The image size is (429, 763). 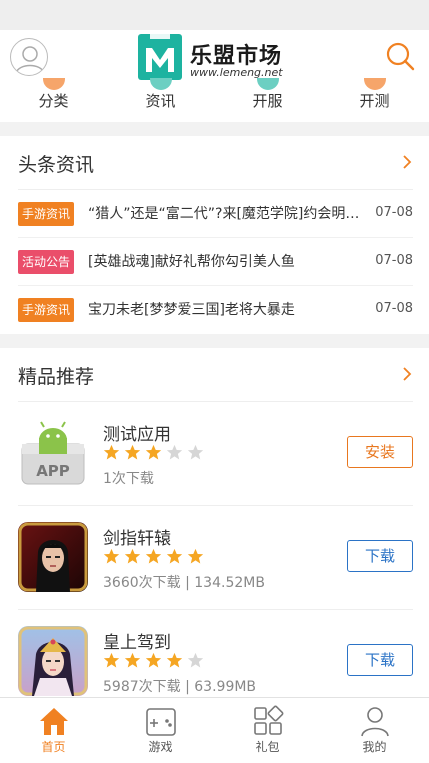 What do you see at coordinates (137, 643) in the screenshot?
I see `app-name: 皇上驾到` at bounding box center [137, 643].